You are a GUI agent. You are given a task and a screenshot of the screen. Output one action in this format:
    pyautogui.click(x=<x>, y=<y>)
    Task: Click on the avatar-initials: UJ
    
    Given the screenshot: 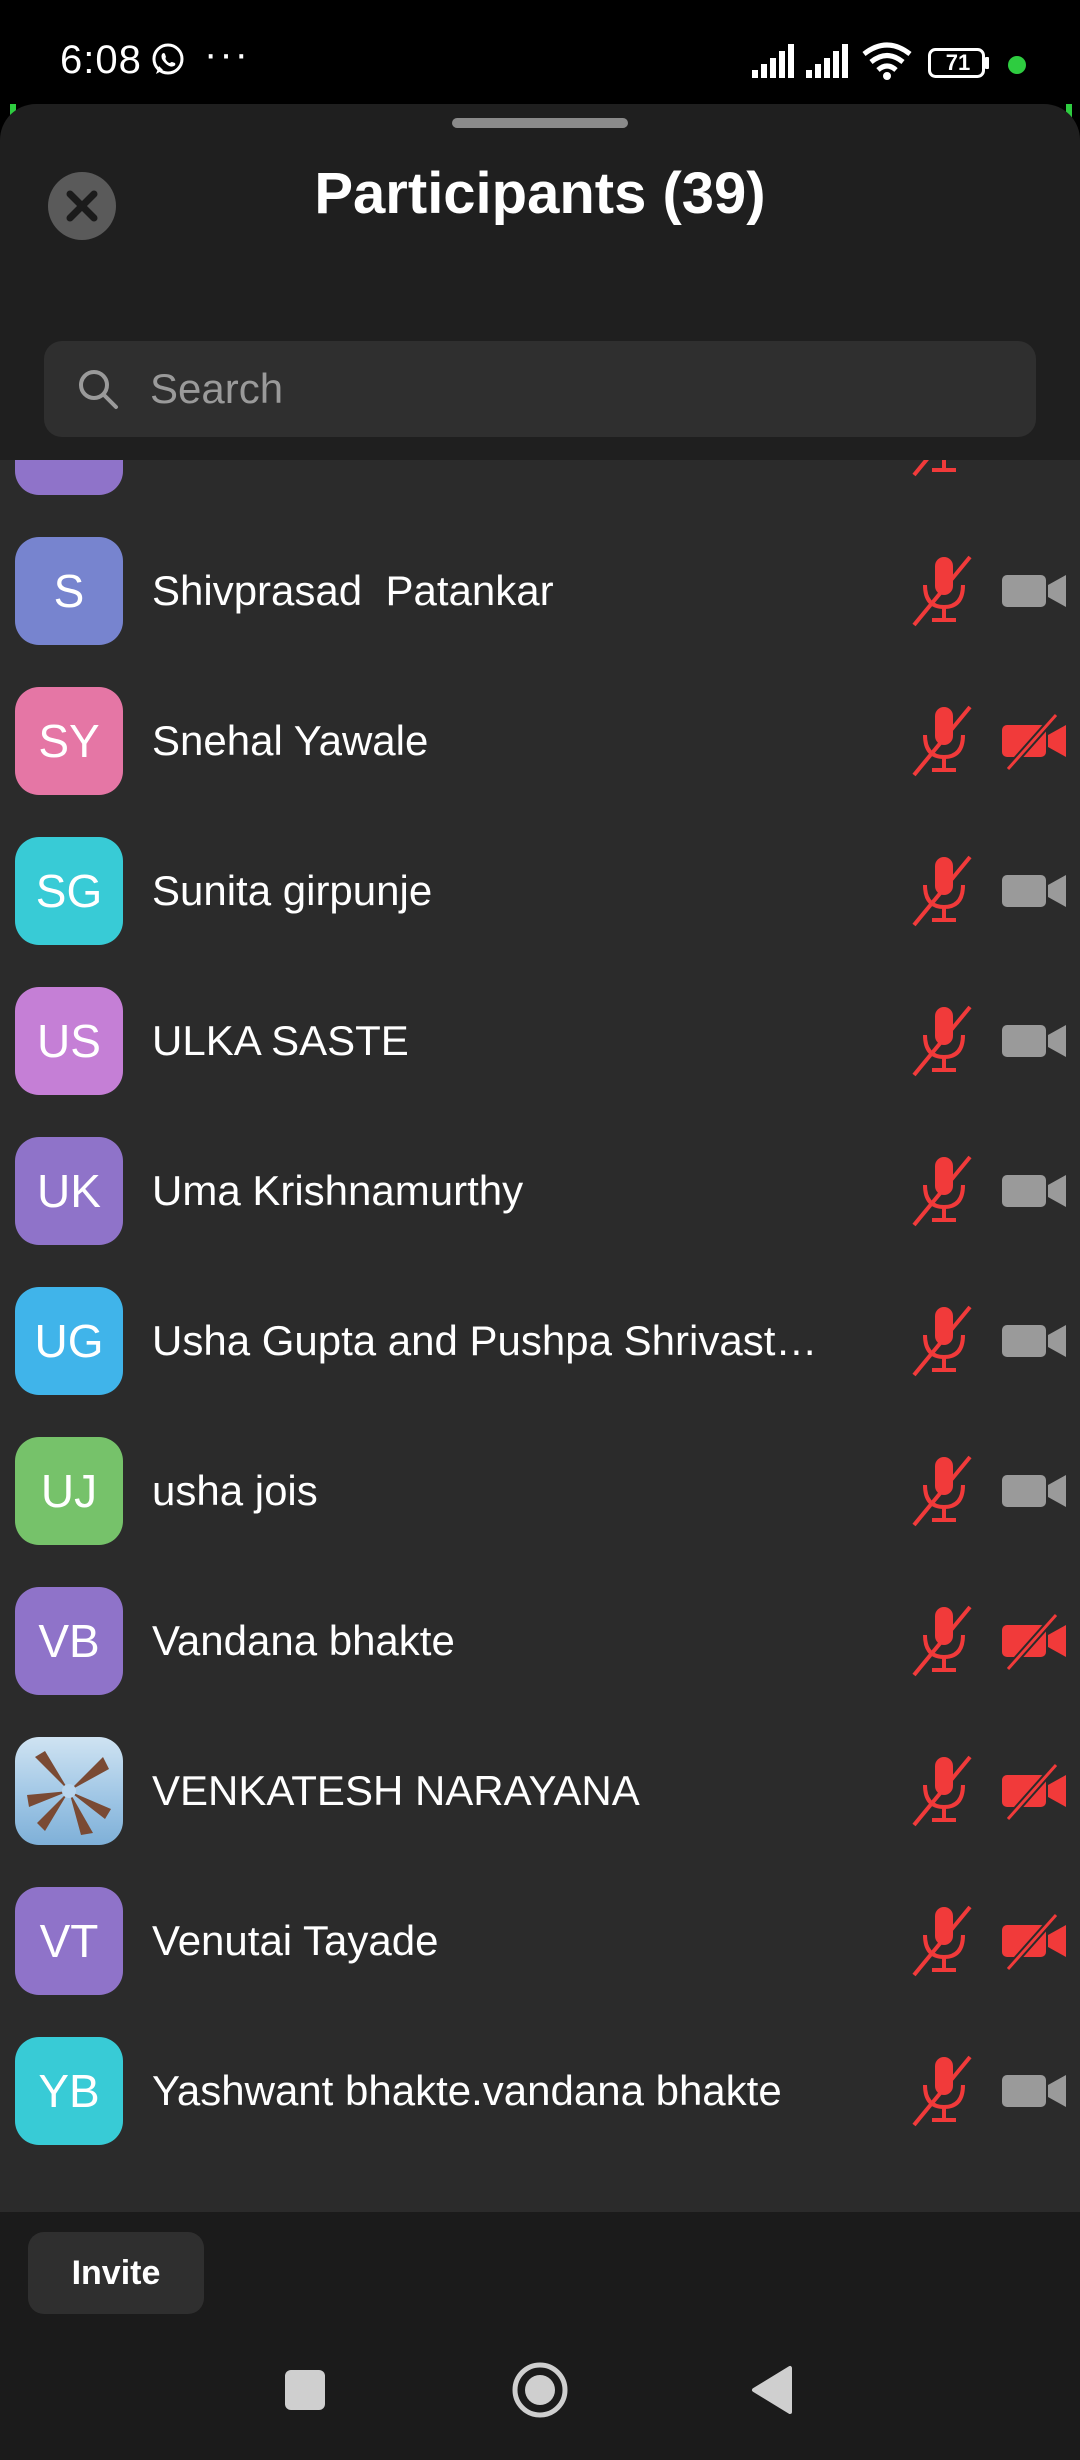 What is the action you would take?
    pyautogui.click(x=69, y=1491)
    